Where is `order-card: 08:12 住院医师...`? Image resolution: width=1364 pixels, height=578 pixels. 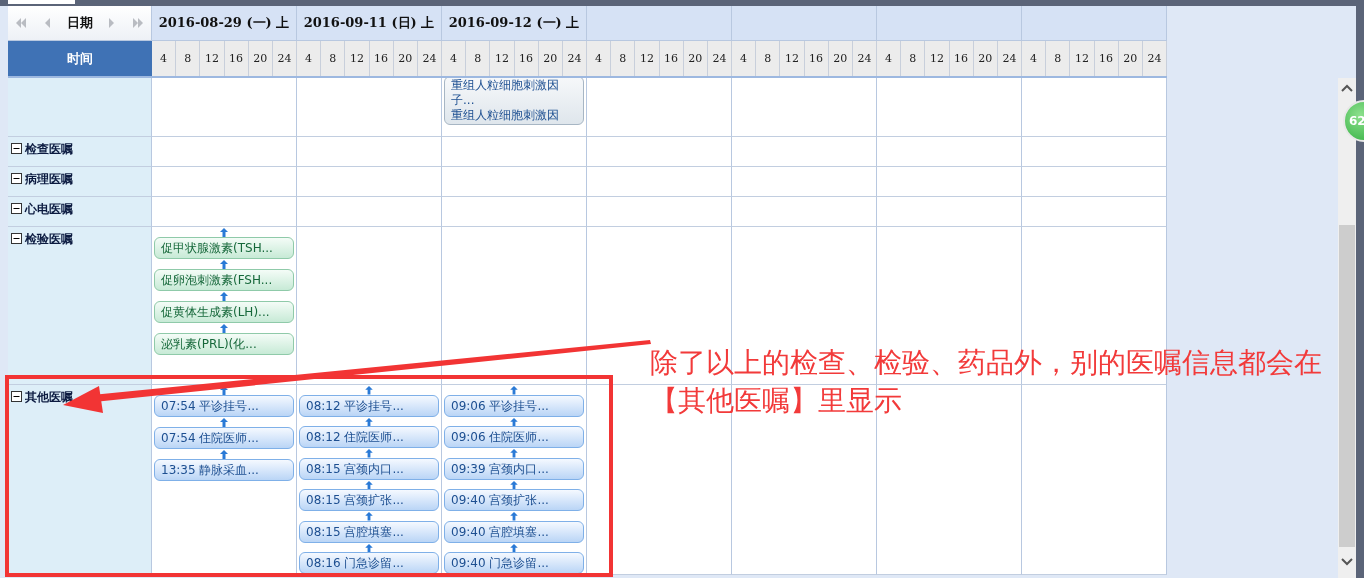
order-card: 08:12 住院医师... is located at coordinates (369, 437).